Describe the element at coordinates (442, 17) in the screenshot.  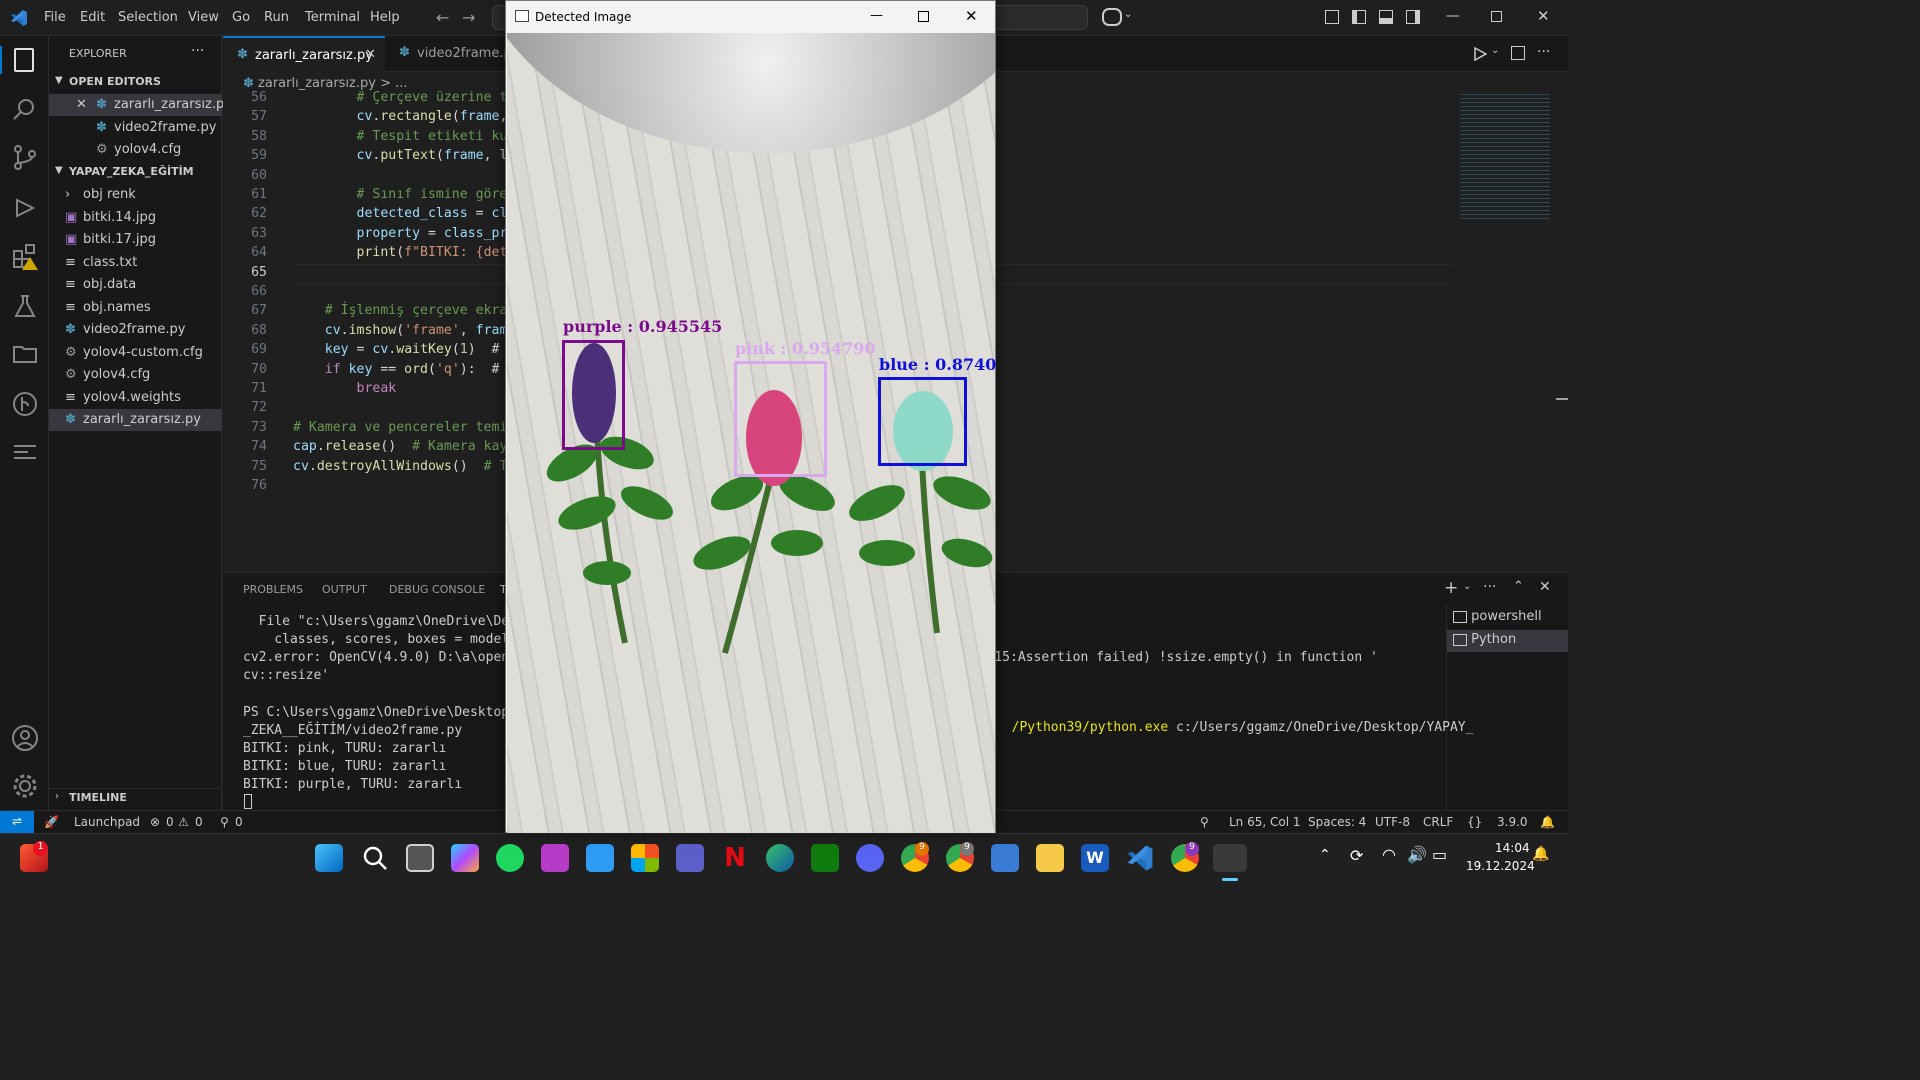
I see `back-arrow-icon: ←` at that location.